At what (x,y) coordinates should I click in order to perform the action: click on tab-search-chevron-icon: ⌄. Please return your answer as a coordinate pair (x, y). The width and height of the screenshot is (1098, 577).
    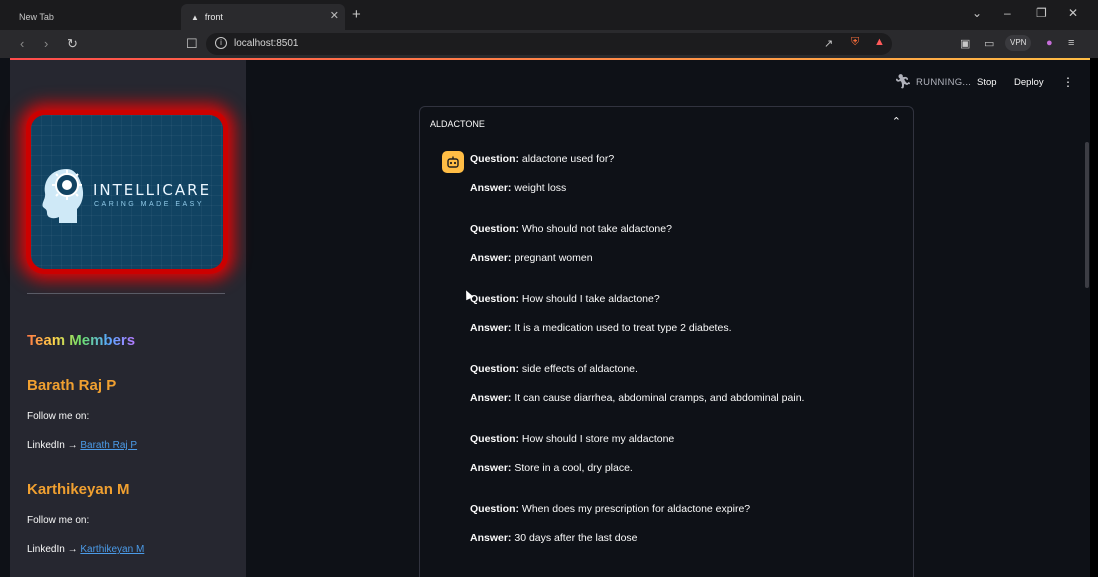
    Looking at the image, I should click on (977, 13).